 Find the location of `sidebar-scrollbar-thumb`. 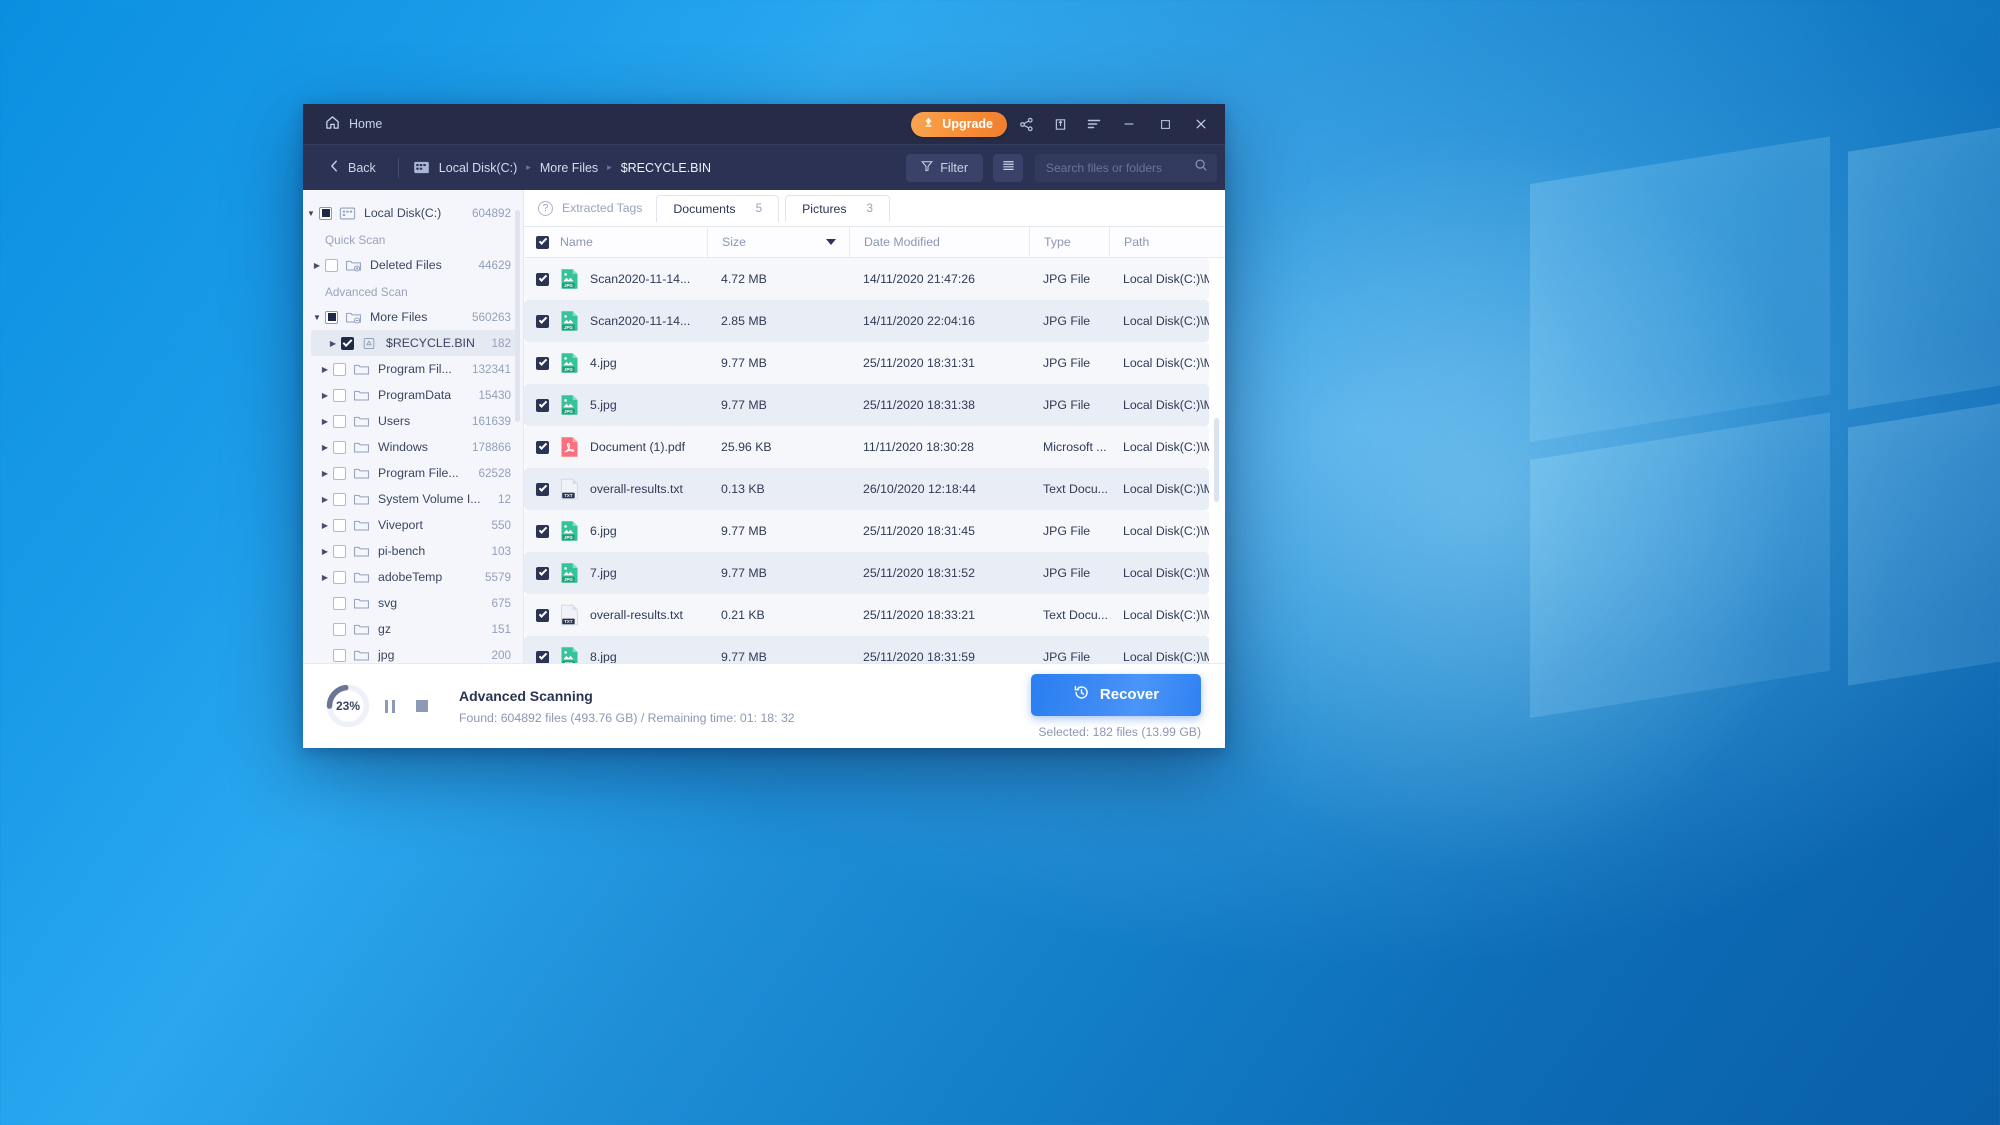

sidebar-scrollbar-thumb is located at coordinates (517, 316).